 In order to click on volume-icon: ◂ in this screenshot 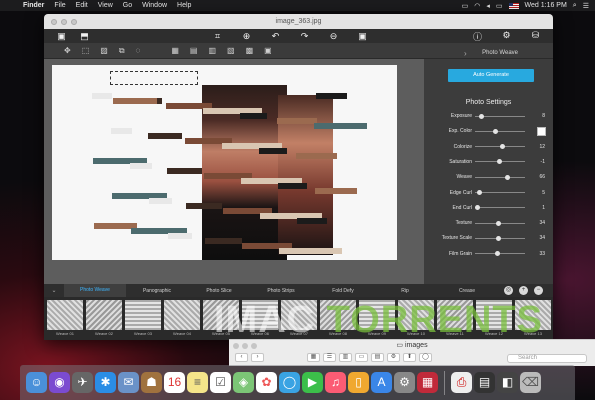, I will do `click(488, 6)`.